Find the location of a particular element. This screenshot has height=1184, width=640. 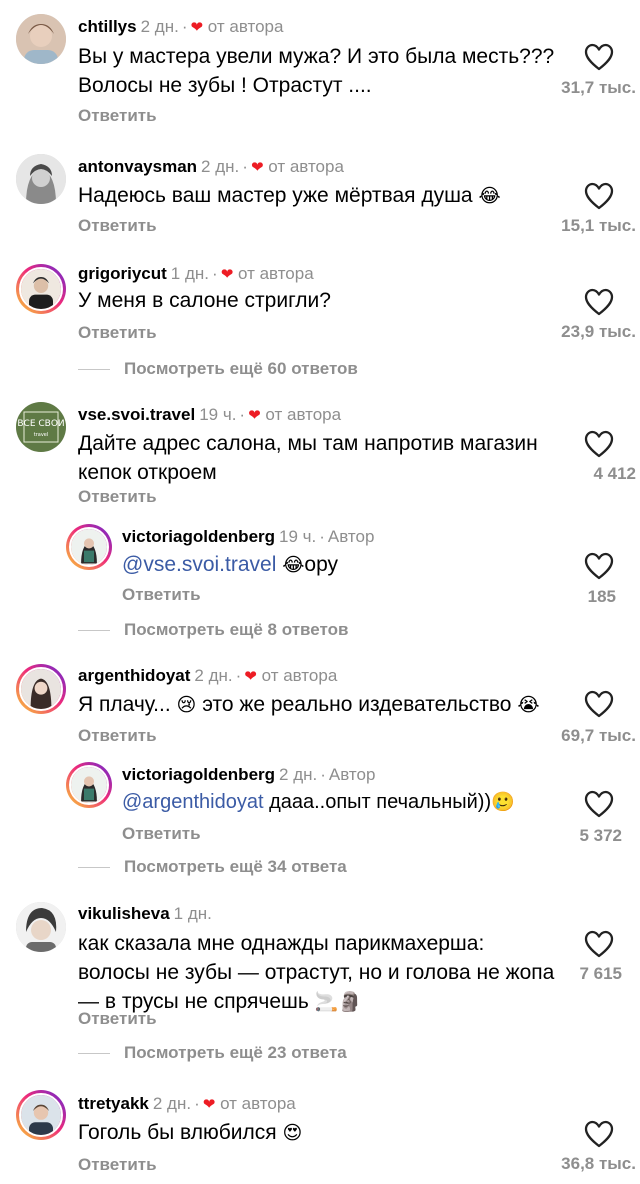

username: argenthidoyat is located at coordinates (134, 675).